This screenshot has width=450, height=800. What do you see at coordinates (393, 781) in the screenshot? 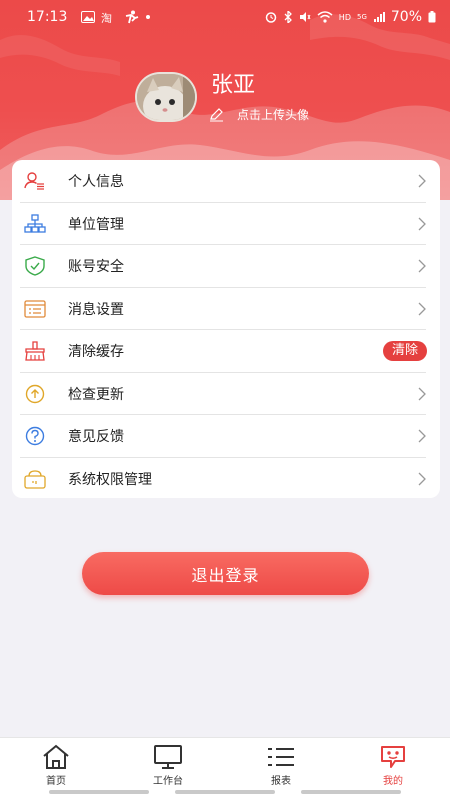
I see `tab-label: 我的` at bounding box center [393, 781].